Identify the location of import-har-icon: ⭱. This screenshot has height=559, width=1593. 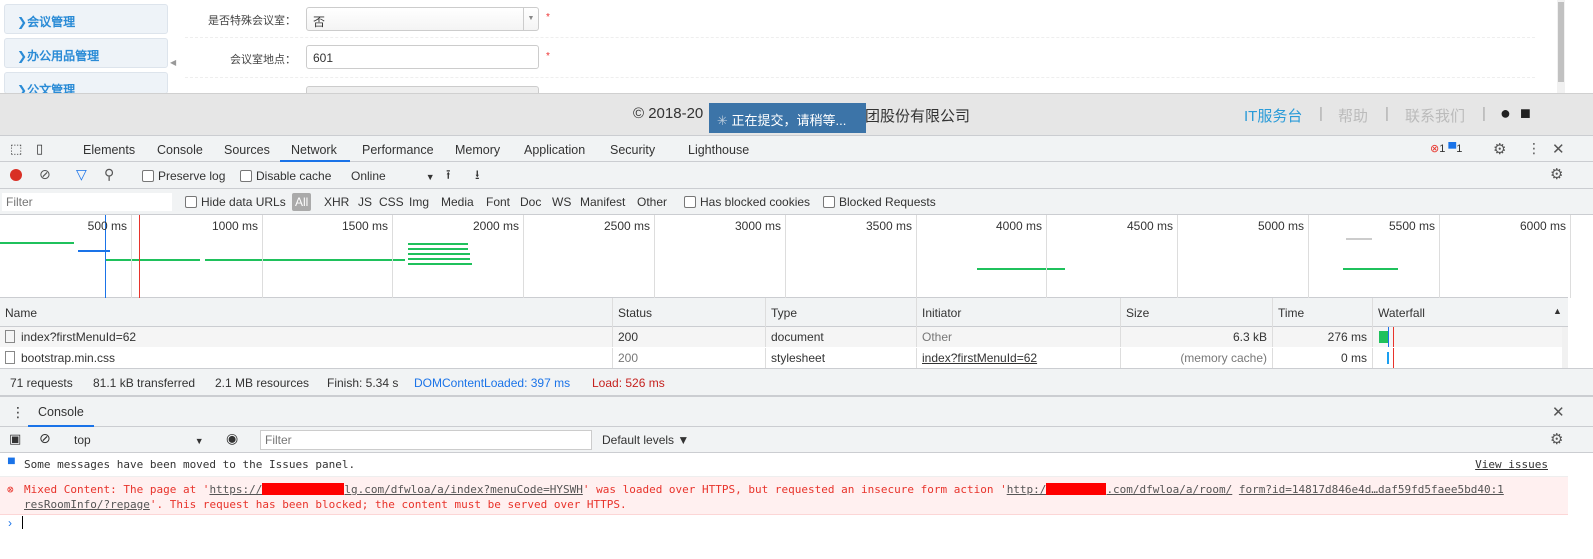
(448, 177).